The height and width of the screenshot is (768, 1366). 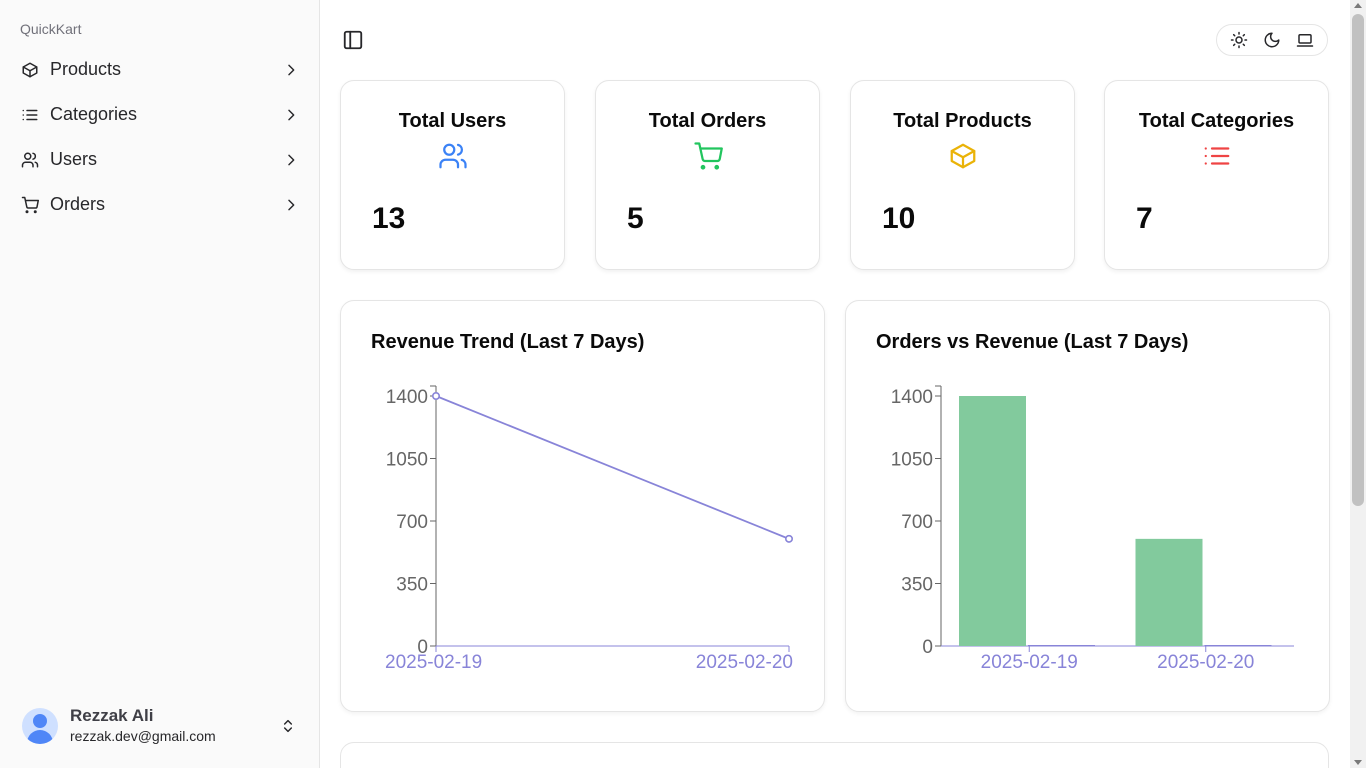 I want to click on laptop-icon, so click(x=1305, y=40).